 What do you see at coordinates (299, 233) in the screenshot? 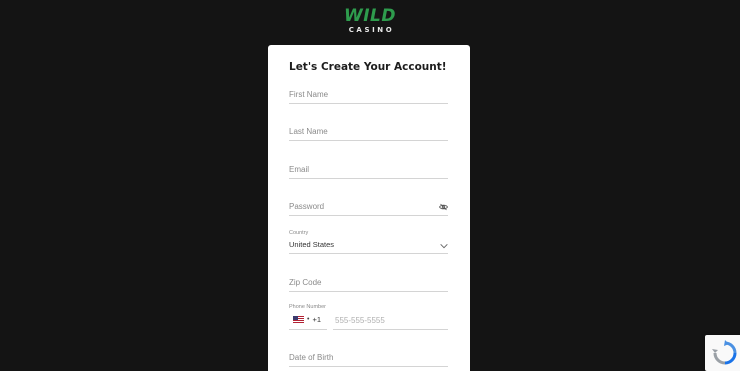
I see `country-label: Country` at bounding box center [299, 233].